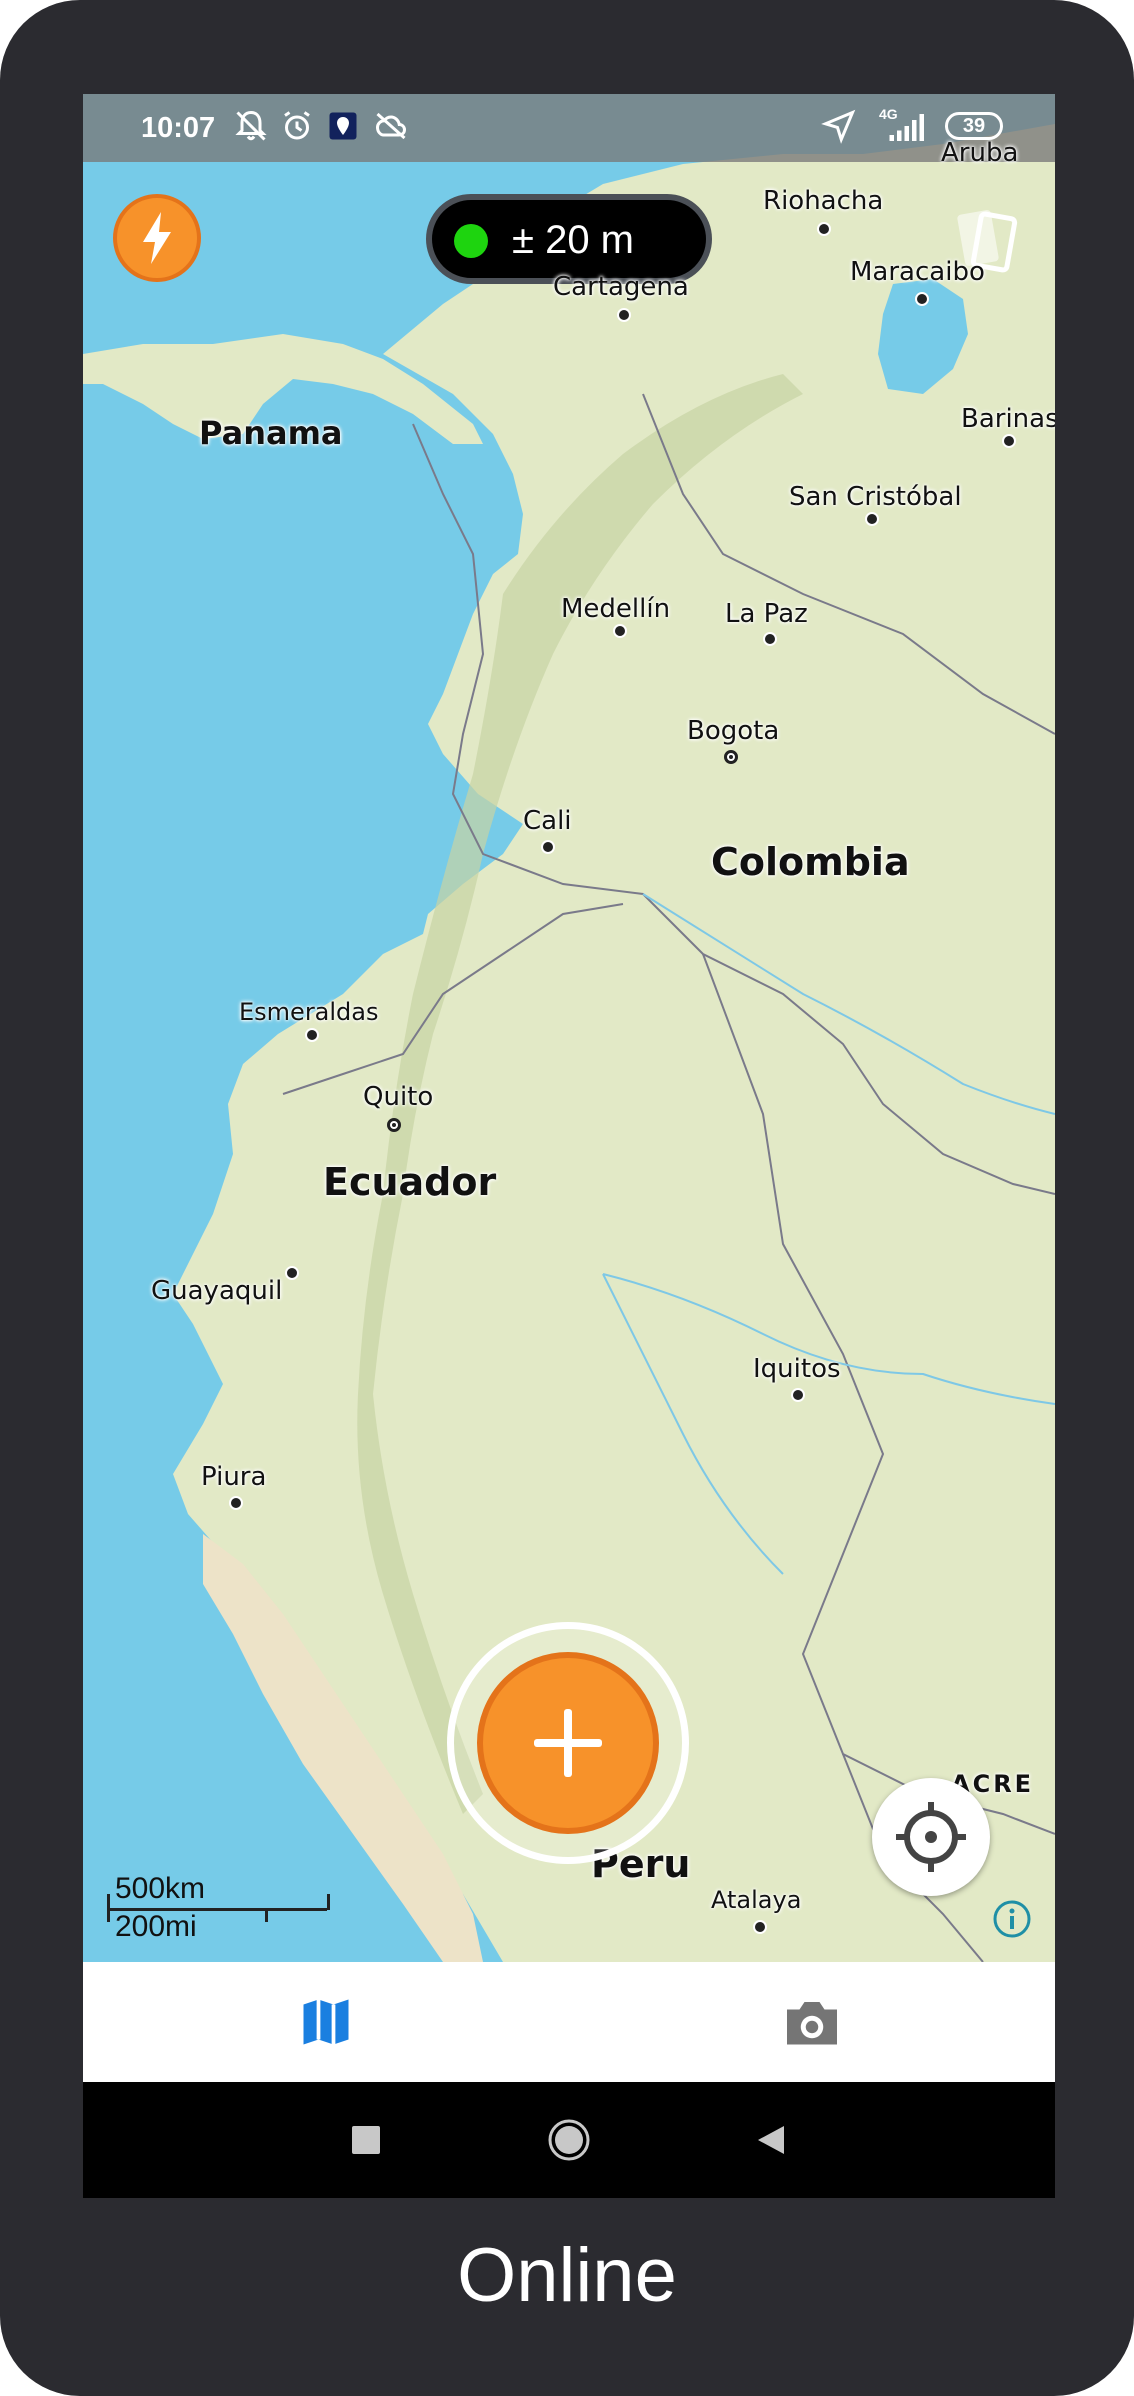  What do you see at coordinates (616, 609) in the screenshot?
I see `city-label-medellin: Medellín` at bounding box center [616, 609].